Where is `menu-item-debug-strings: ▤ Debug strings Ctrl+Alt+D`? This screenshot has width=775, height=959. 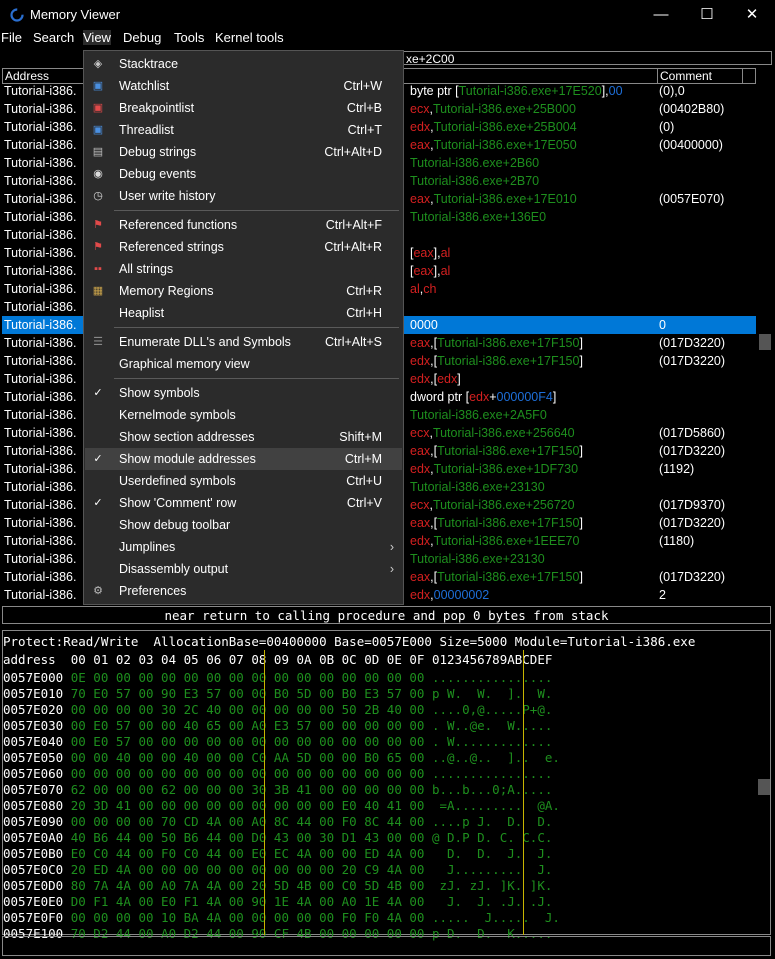
menu-item-debug-strings: ▤ Debug strings Ctrl+Alt+D is located at coordinates (243, 152).